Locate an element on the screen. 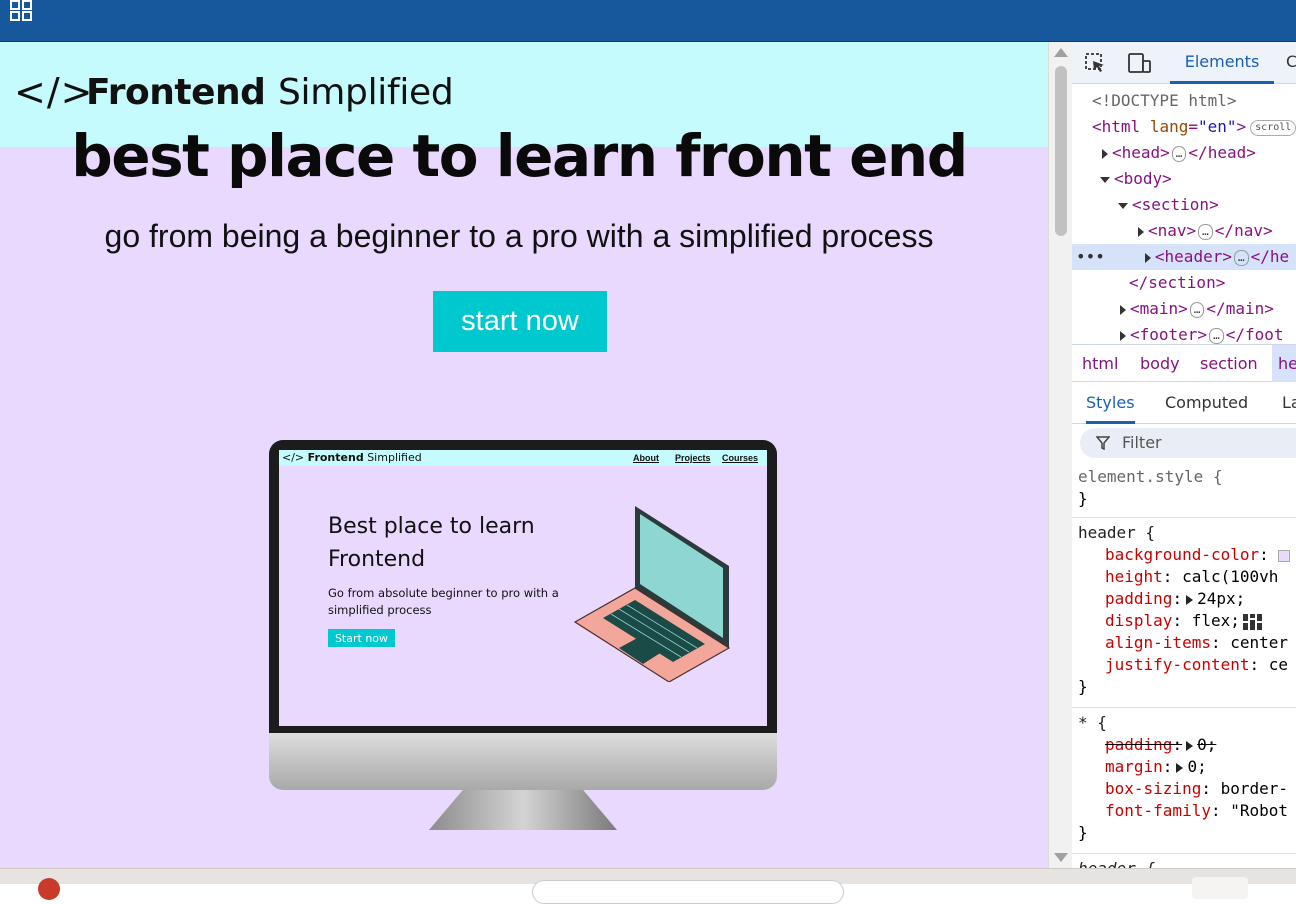 This screenshot has width=1296, height=904. taskbar is located at coordinates (648, 886).